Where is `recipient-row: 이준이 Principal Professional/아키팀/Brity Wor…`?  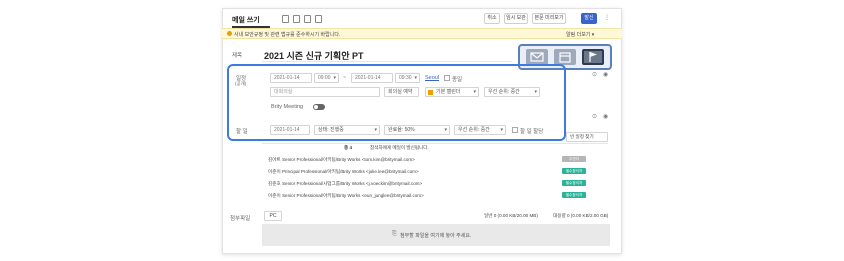 recipient-row: 이준이 Principal Professional/아키팀/Brity Wor… is located at coordinates (343, 172).